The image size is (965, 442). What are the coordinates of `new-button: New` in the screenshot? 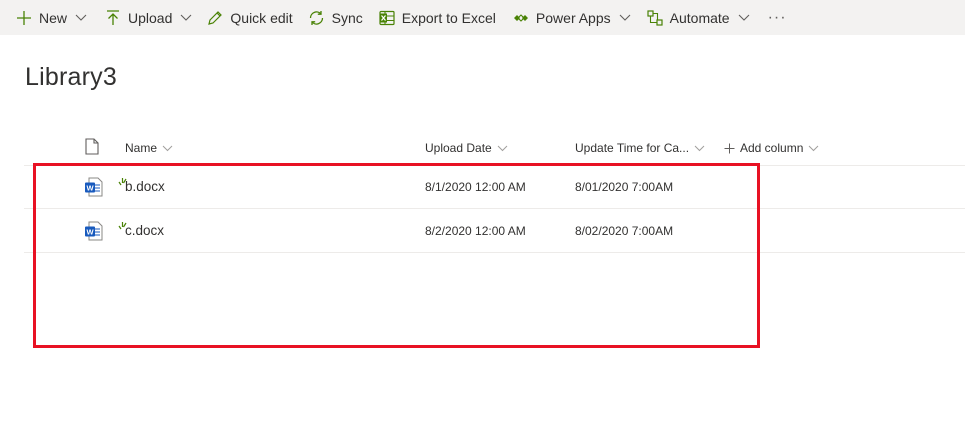 It's located at (51, 17).